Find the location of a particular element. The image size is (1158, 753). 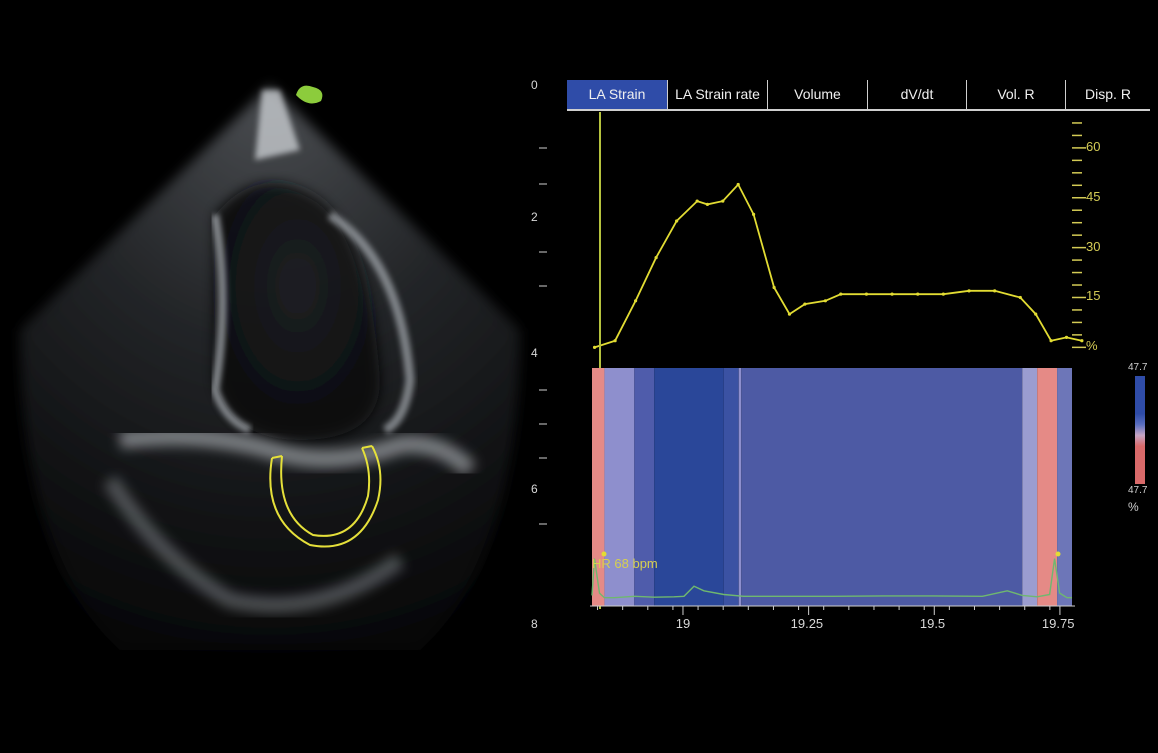

strain-axis-label: 45 is located at coordinates (1093, 196).